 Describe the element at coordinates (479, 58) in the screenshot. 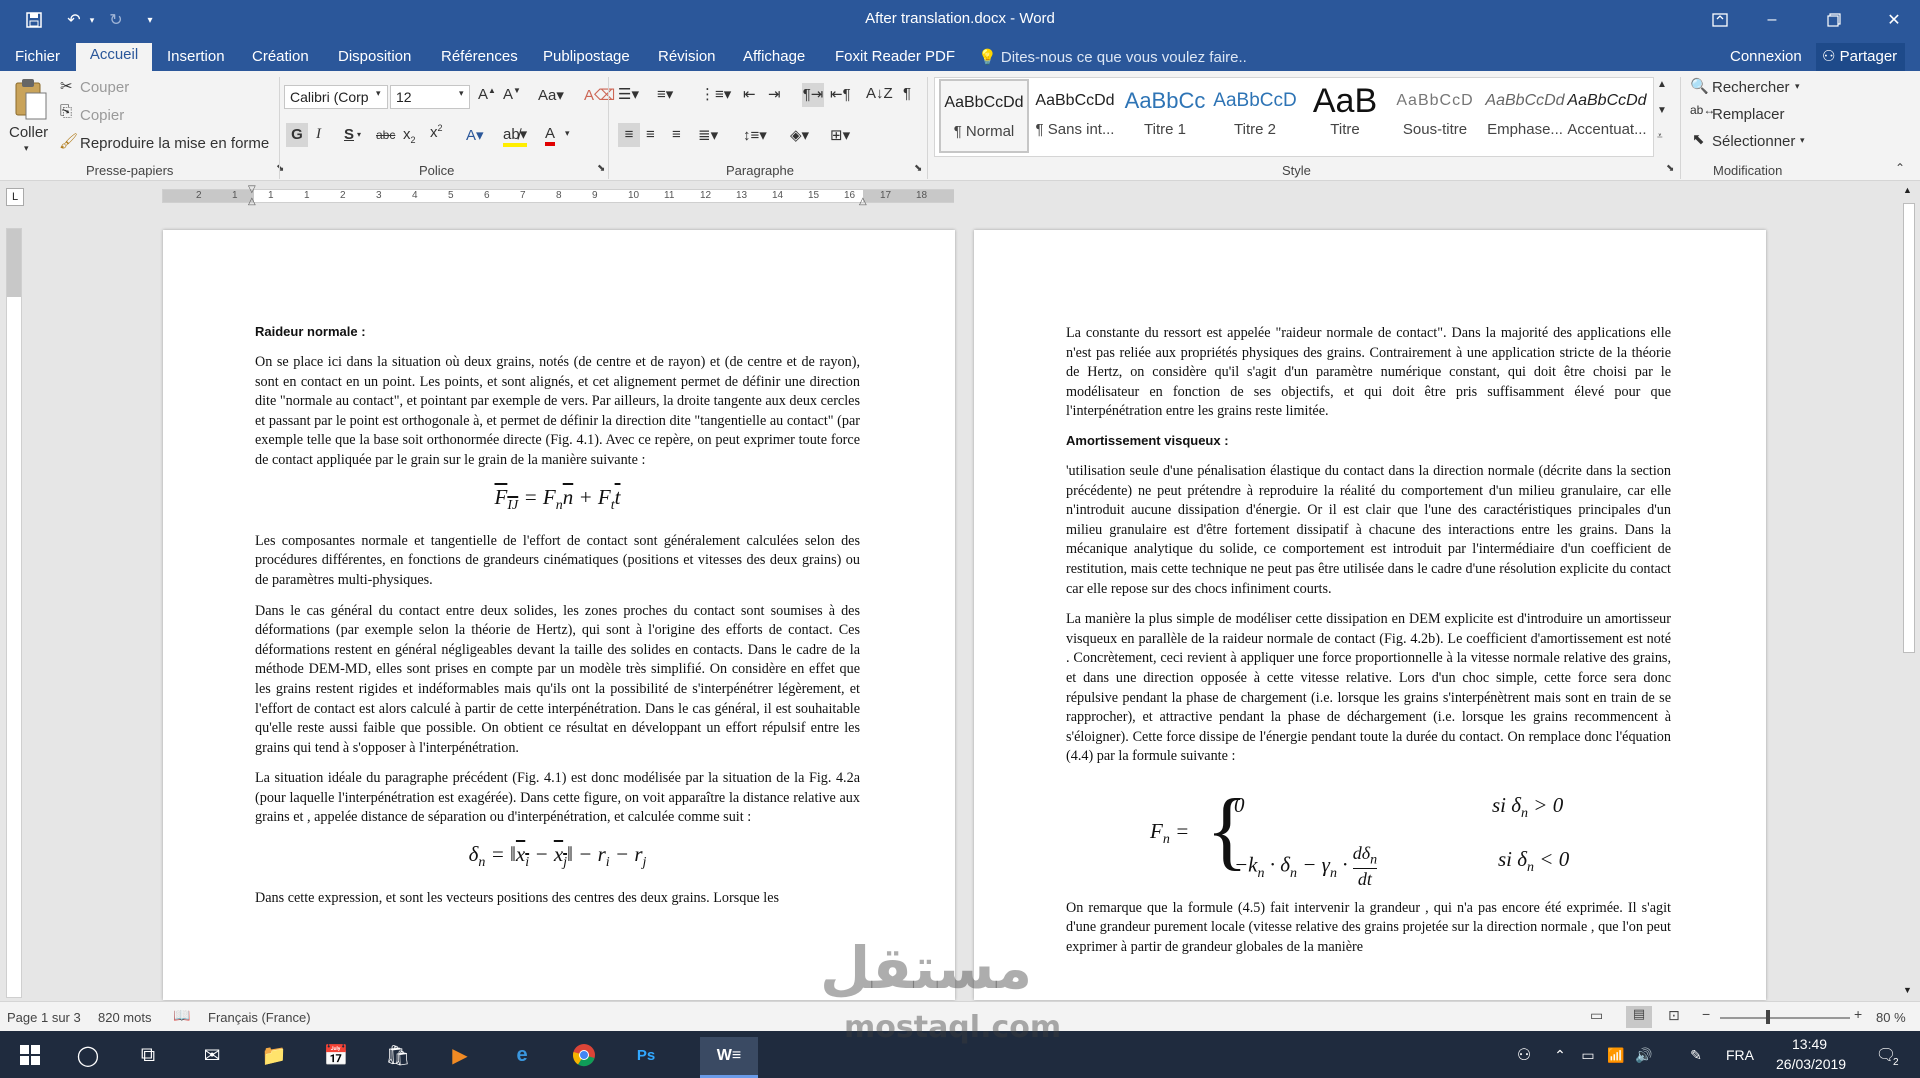

I see `tab-references: Références` at that location.